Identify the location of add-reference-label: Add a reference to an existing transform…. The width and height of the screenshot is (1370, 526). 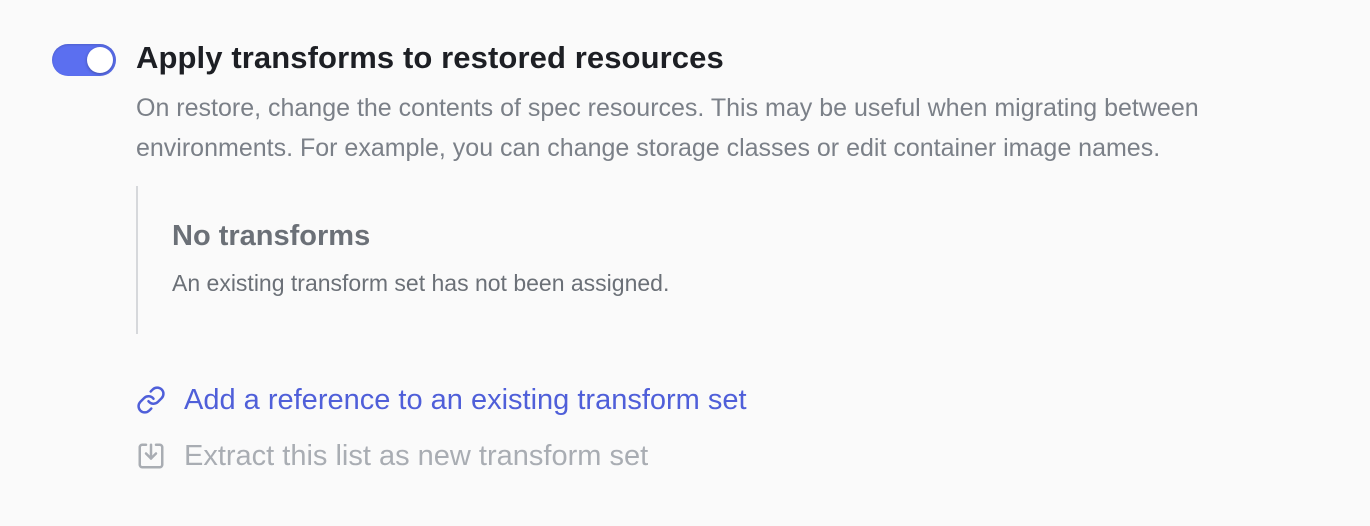
(465, 399).